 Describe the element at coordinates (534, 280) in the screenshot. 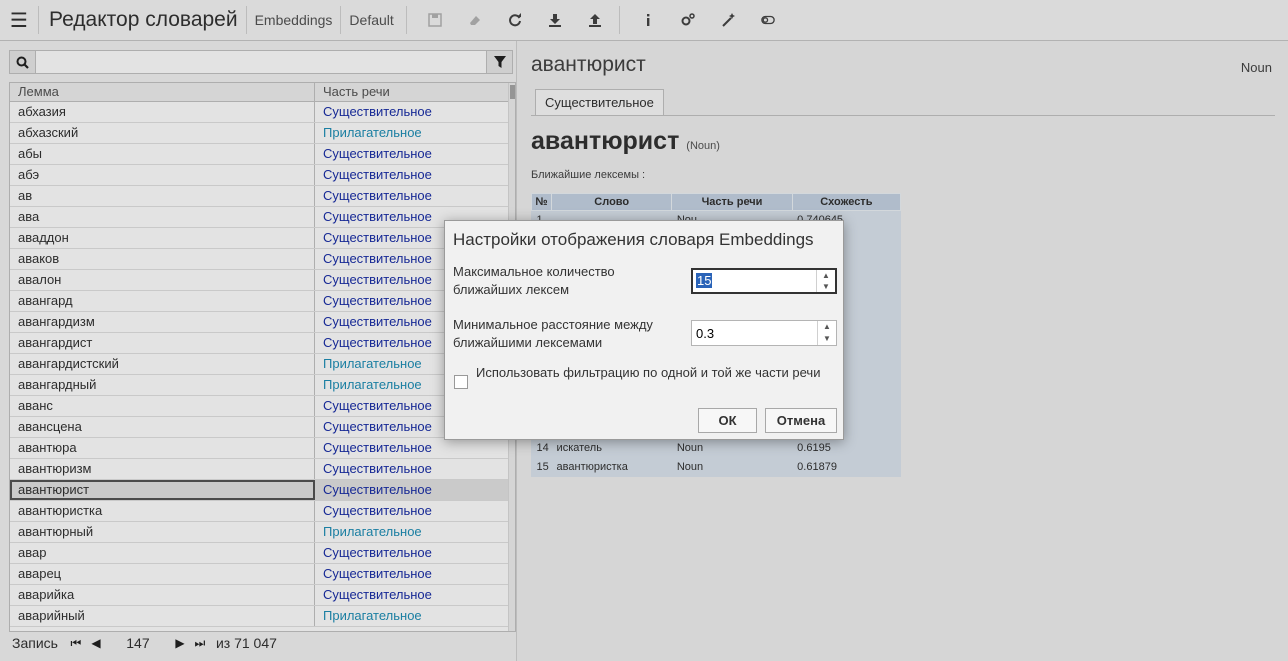

I see `max-count-label: Максимальное количество ближайших лексем` at that location.